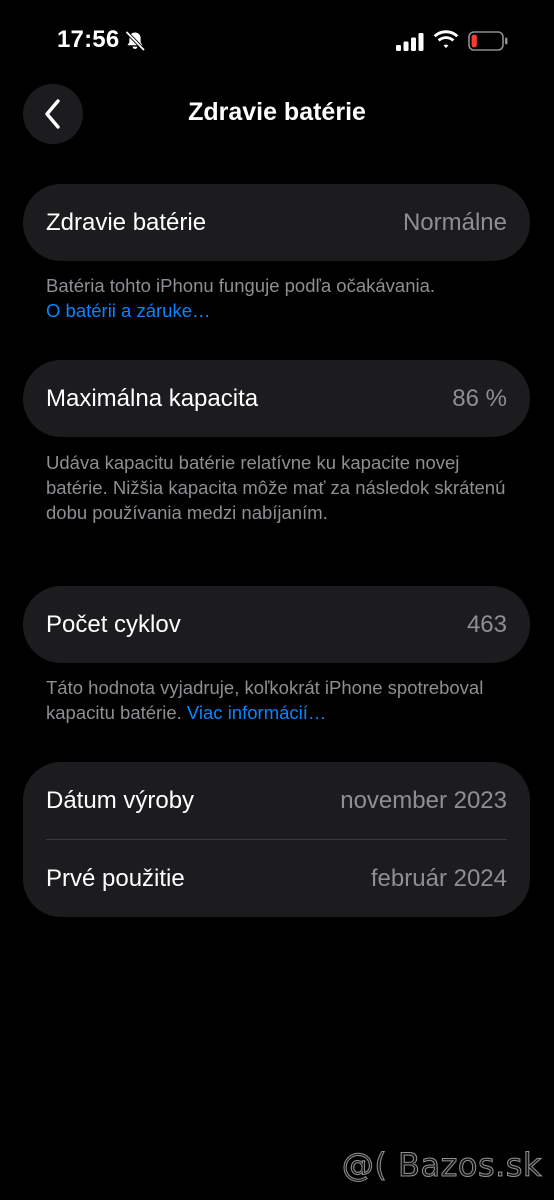 The width and height of the screenshot is (554, 1200). Describe the element at coordinates (441, 1165) in the screenshot. I see `bazos-watermark: @( Bazos.sk` at that location.